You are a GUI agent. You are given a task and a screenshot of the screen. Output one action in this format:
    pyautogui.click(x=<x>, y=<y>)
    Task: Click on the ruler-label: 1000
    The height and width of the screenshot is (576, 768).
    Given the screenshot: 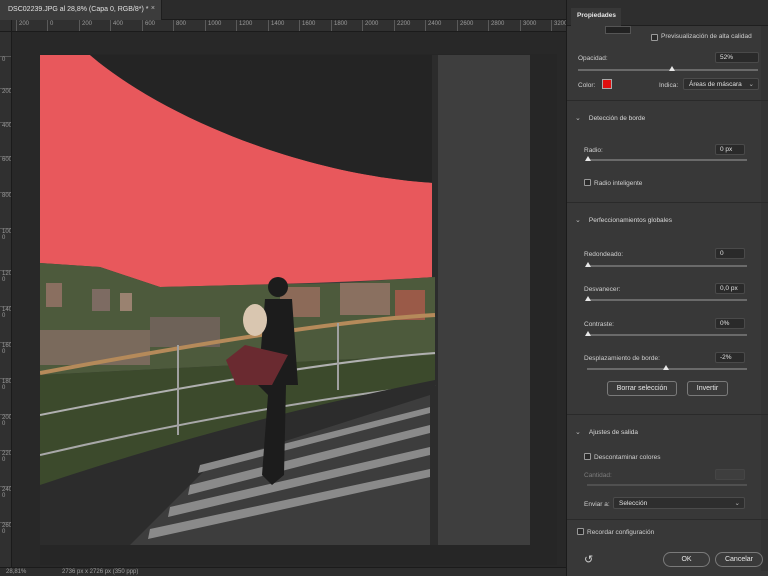 What is the action you would take?
    pyautogui.click(x=6, y=234)
    